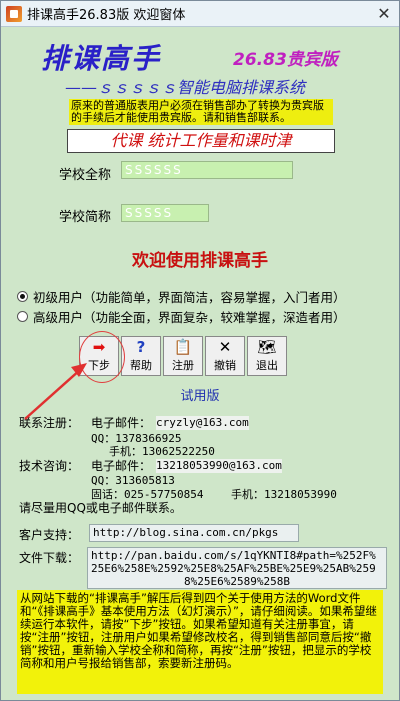 The image size is (400, 701). I want to click on help-button: ? 帮助, so click(141, 356).